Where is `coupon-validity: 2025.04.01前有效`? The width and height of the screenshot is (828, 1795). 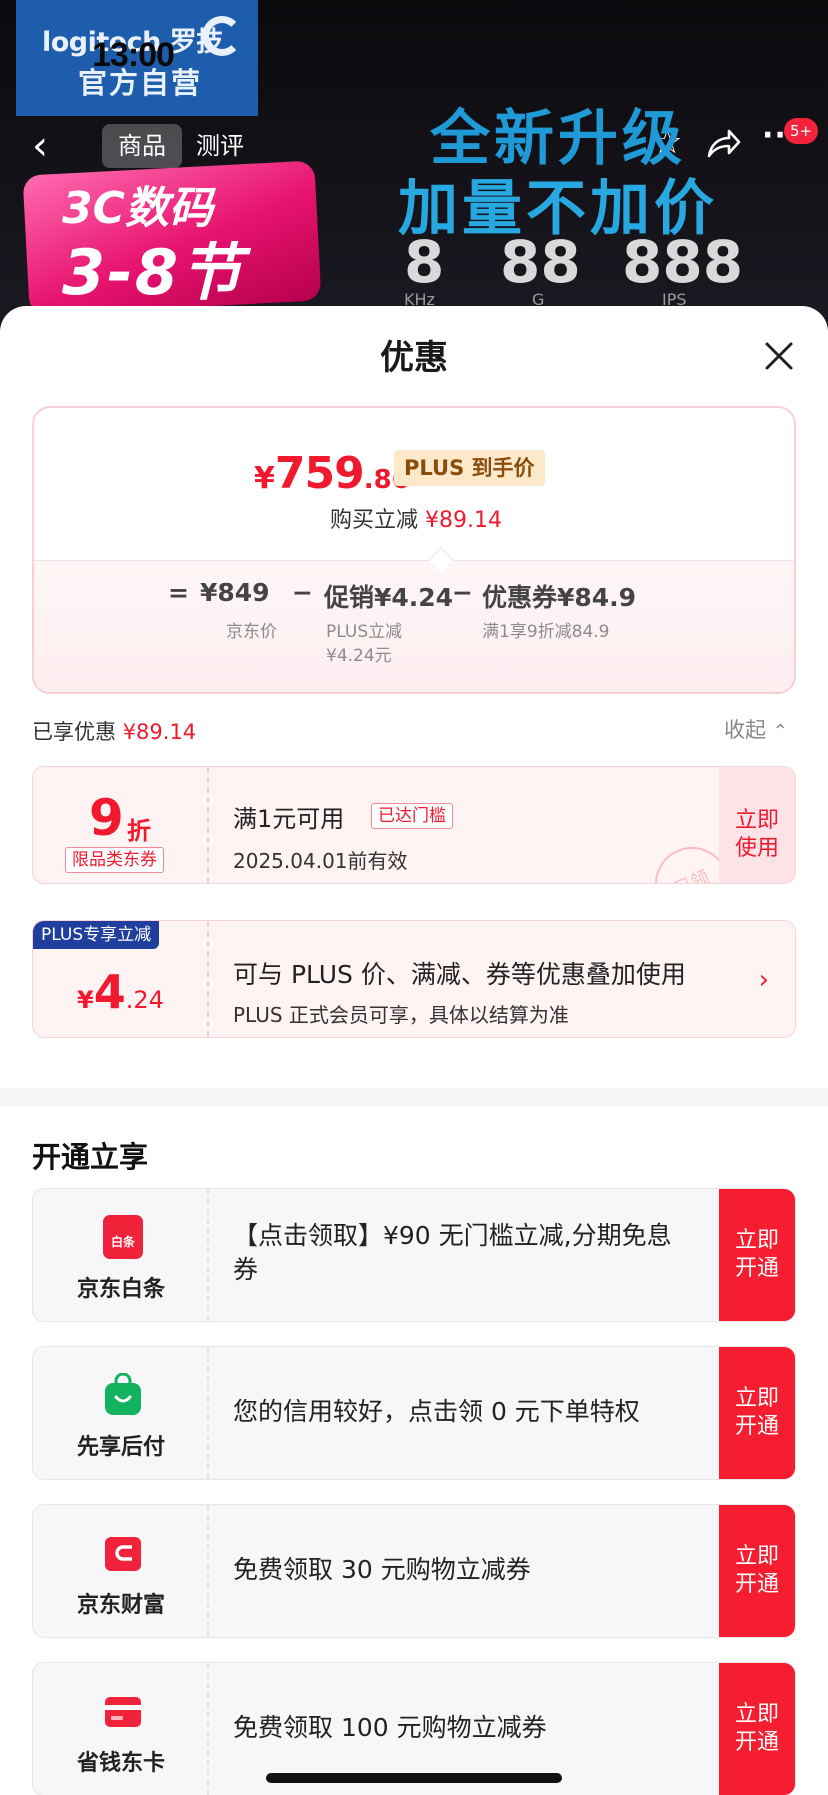 coupon-validity: 2025.04.01前有效 is located at coordinates (320, 861).